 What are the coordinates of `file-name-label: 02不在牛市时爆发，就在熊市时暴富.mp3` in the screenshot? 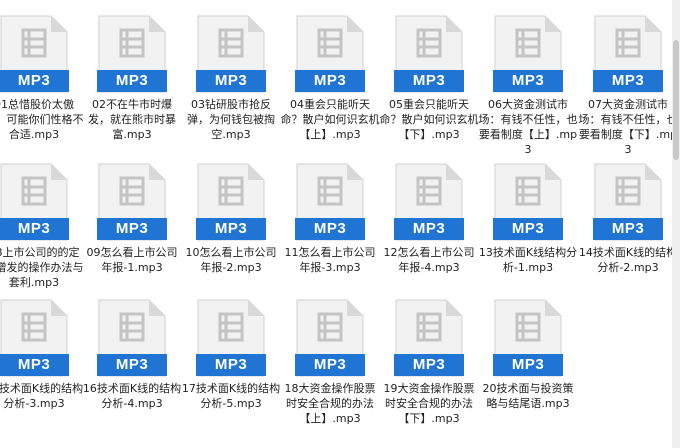 It's located at (132, 119).